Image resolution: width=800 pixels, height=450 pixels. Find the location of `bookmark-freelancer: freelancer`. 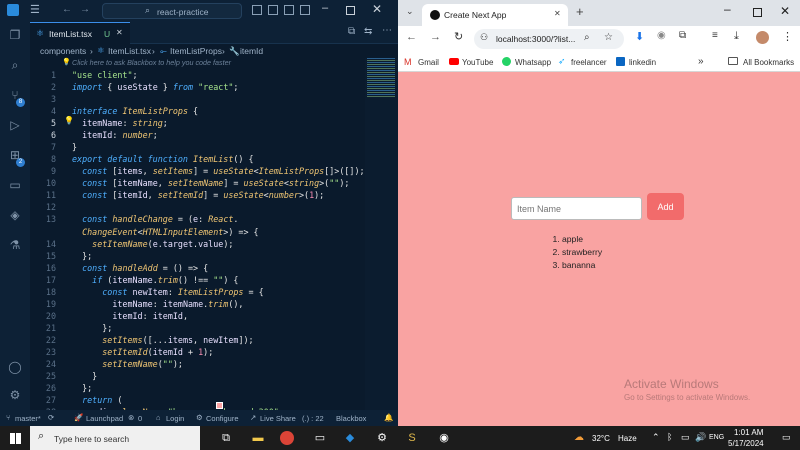

bookmark-freelancer: freelancer is located at coordinates (589, 62).